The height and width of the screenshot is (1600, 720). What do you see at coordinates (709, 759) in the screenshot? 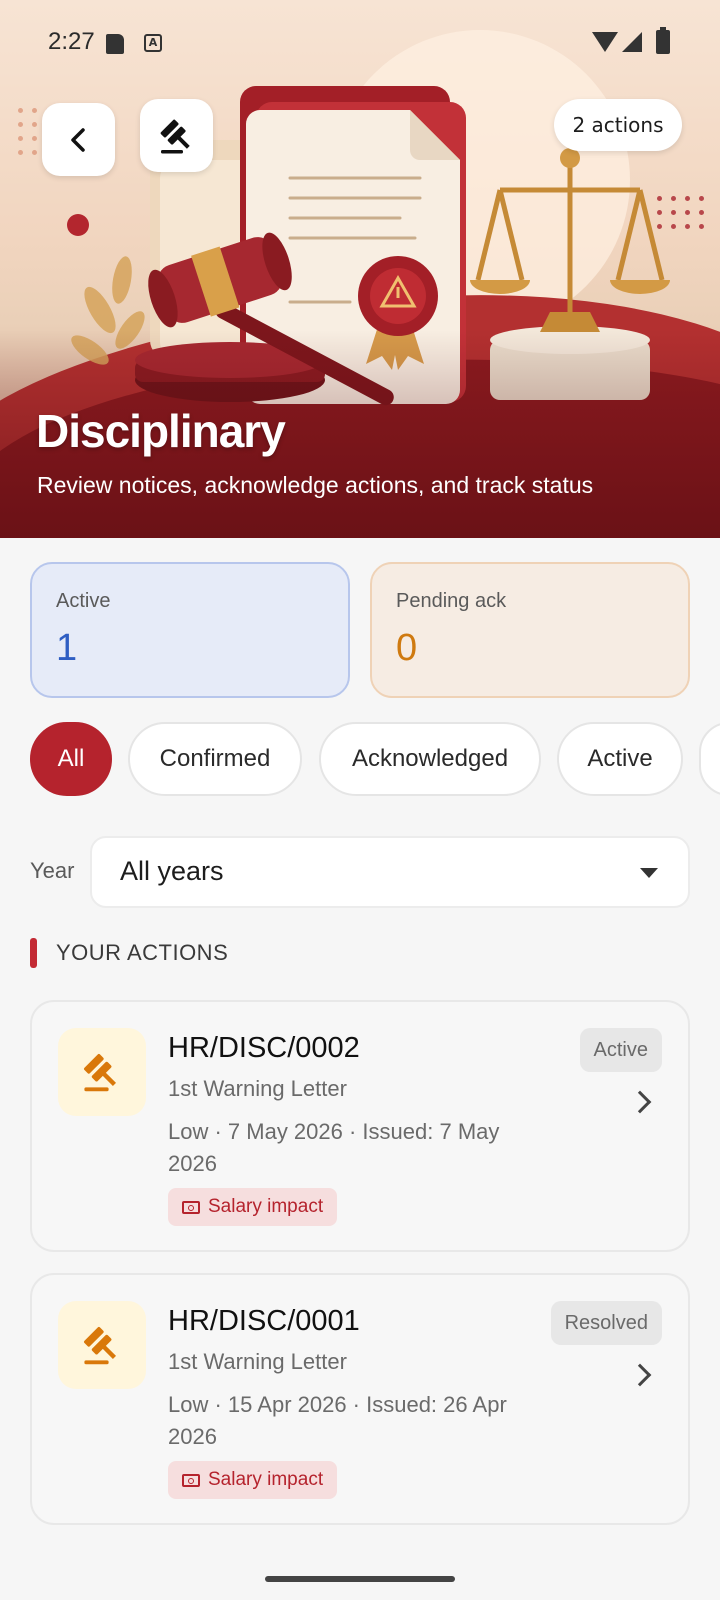
I see `filter-chip-more` at bounding box center [709, 759].